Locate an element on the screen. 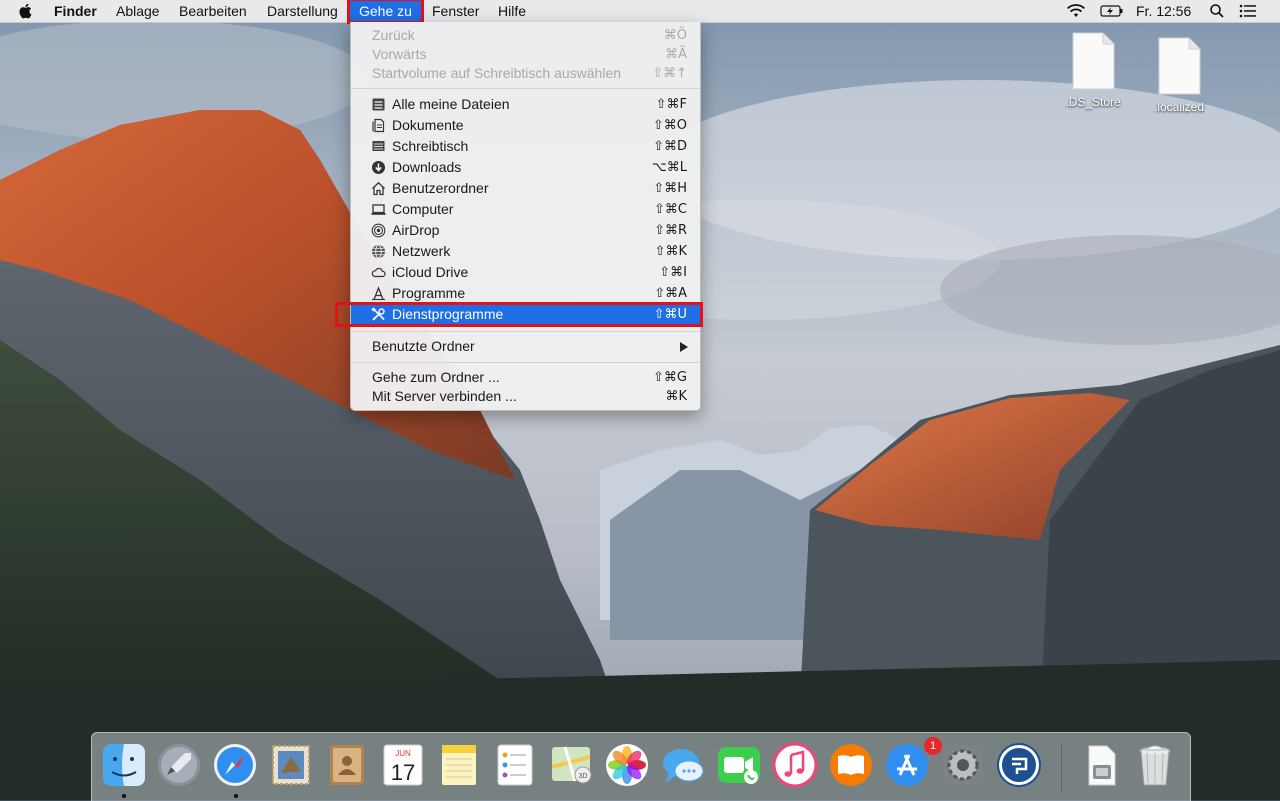  dock-launchpad is located at coordinates (179, 765).